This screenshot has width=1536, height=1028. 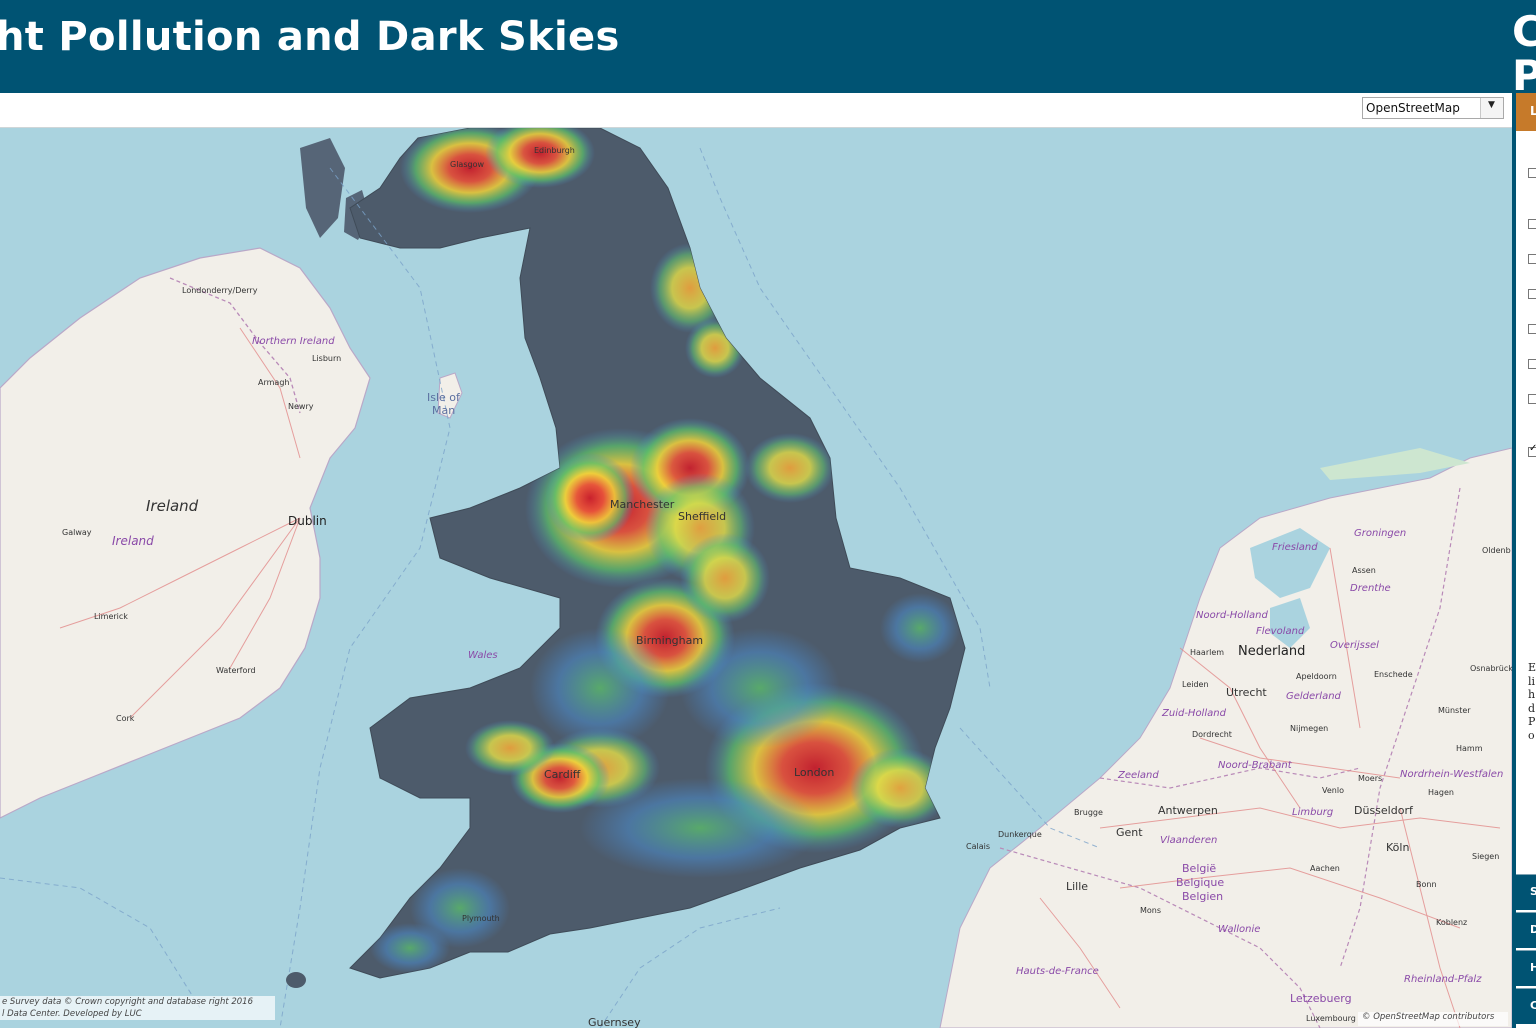 I want to click on map-label-enschede: Enschede, so click(x=1393, y=674).